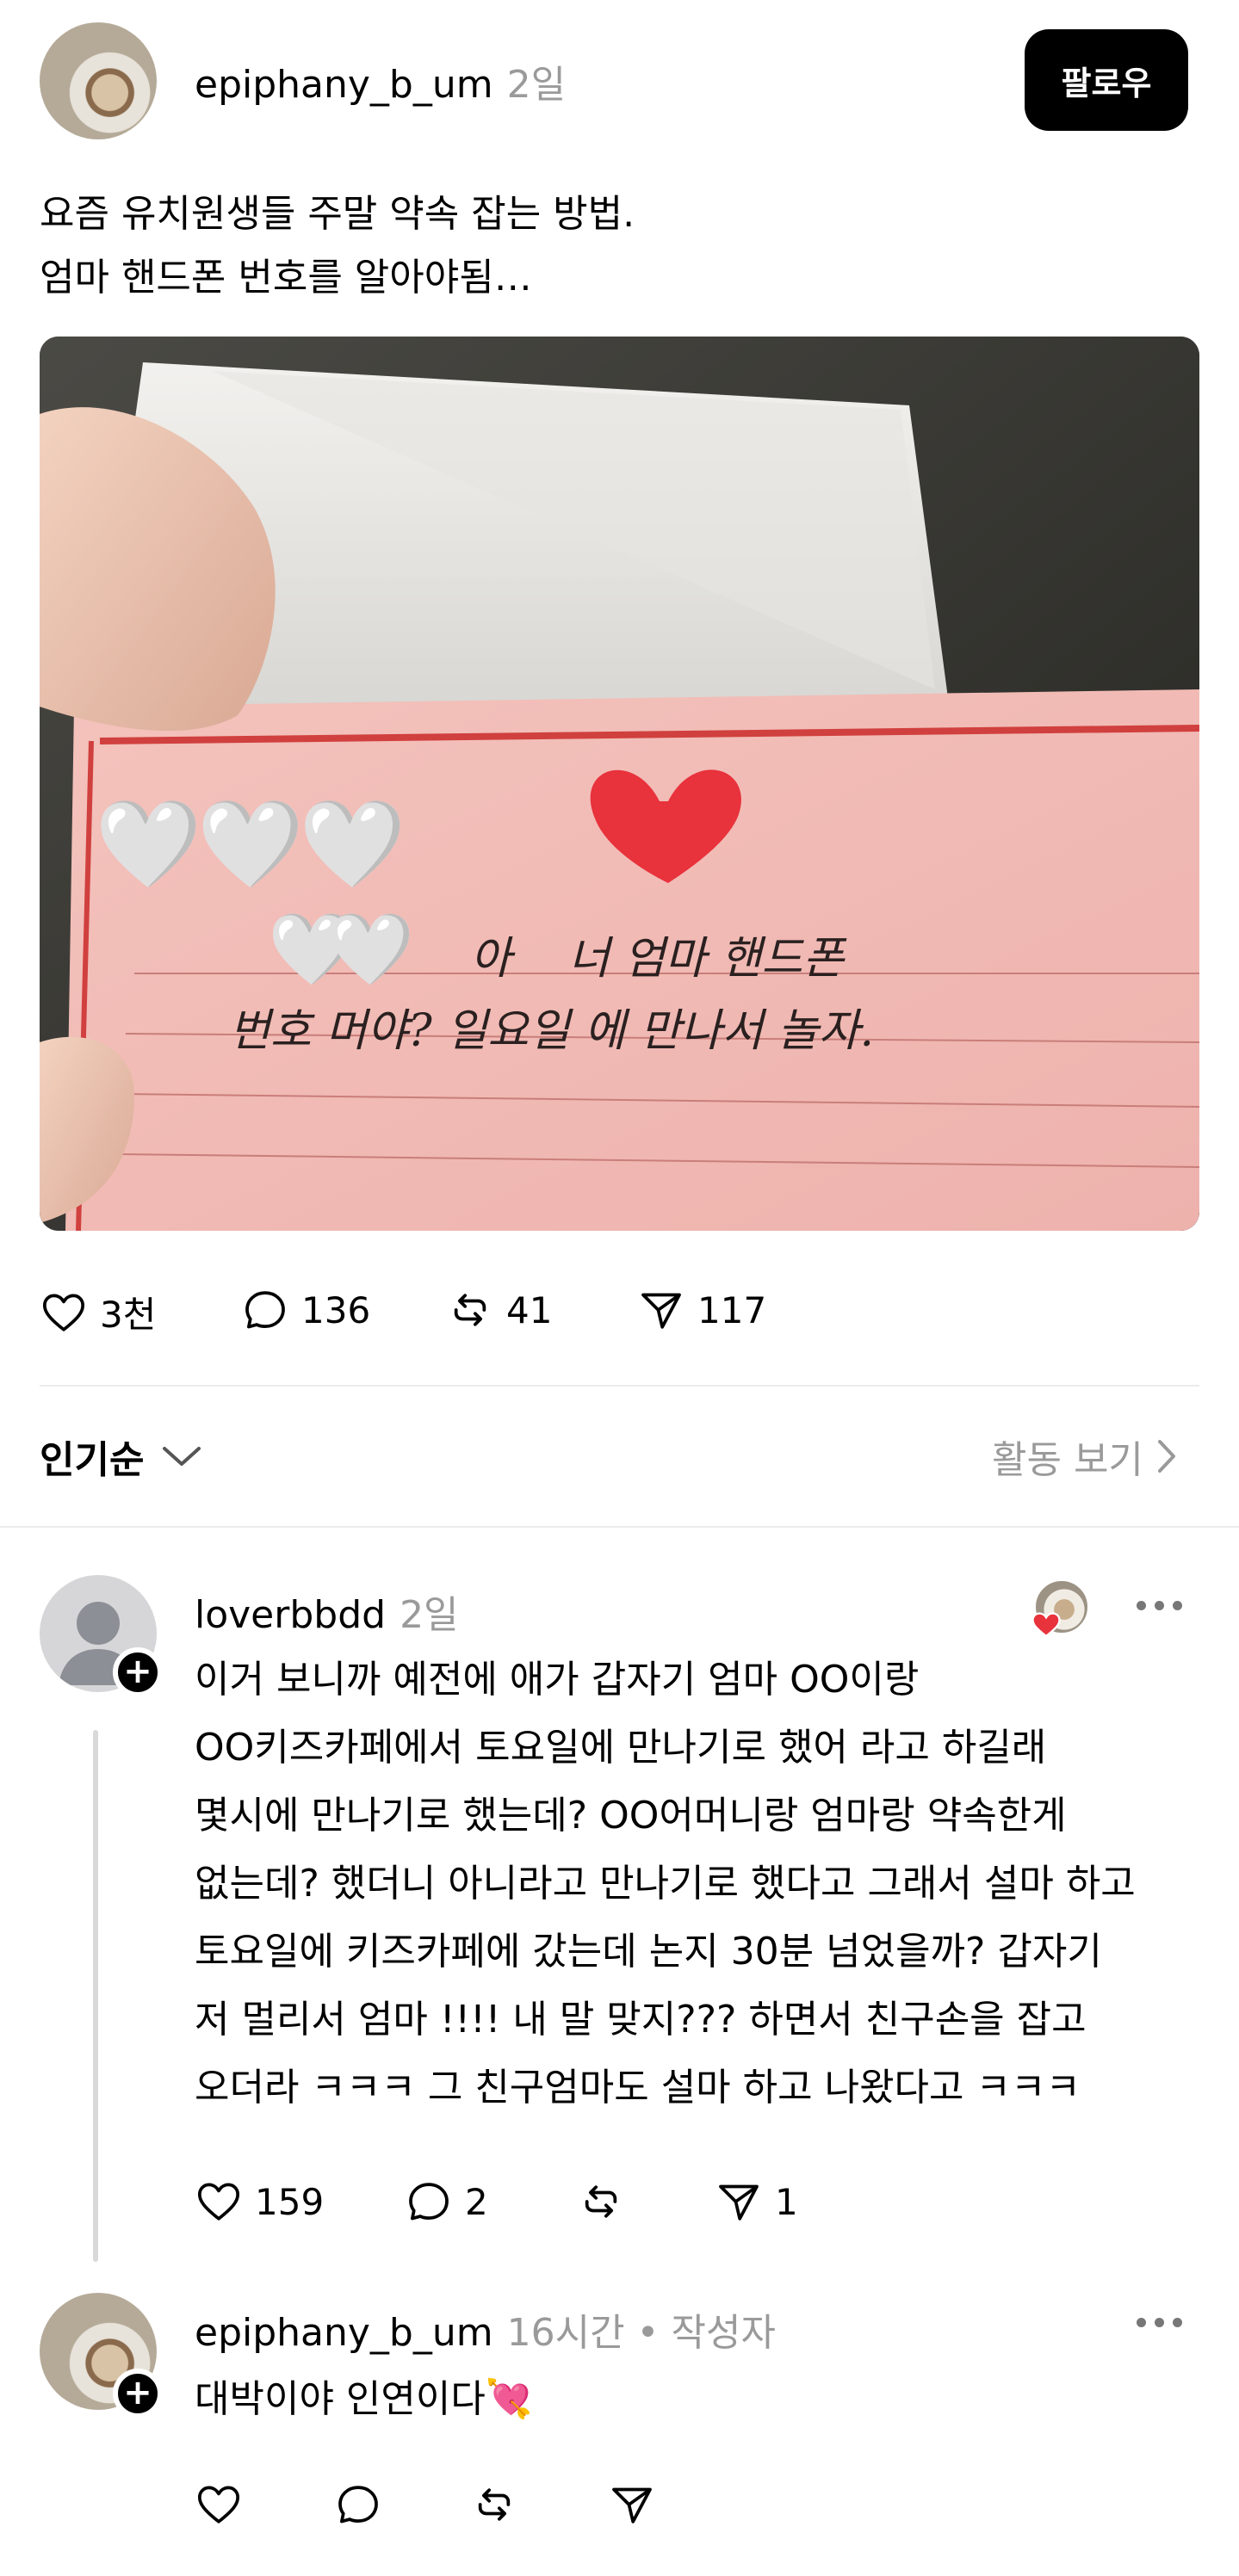  I want to click on comment2-author-row: epiphany_b_um 16시간 • 작성자, so click(486, 2329).